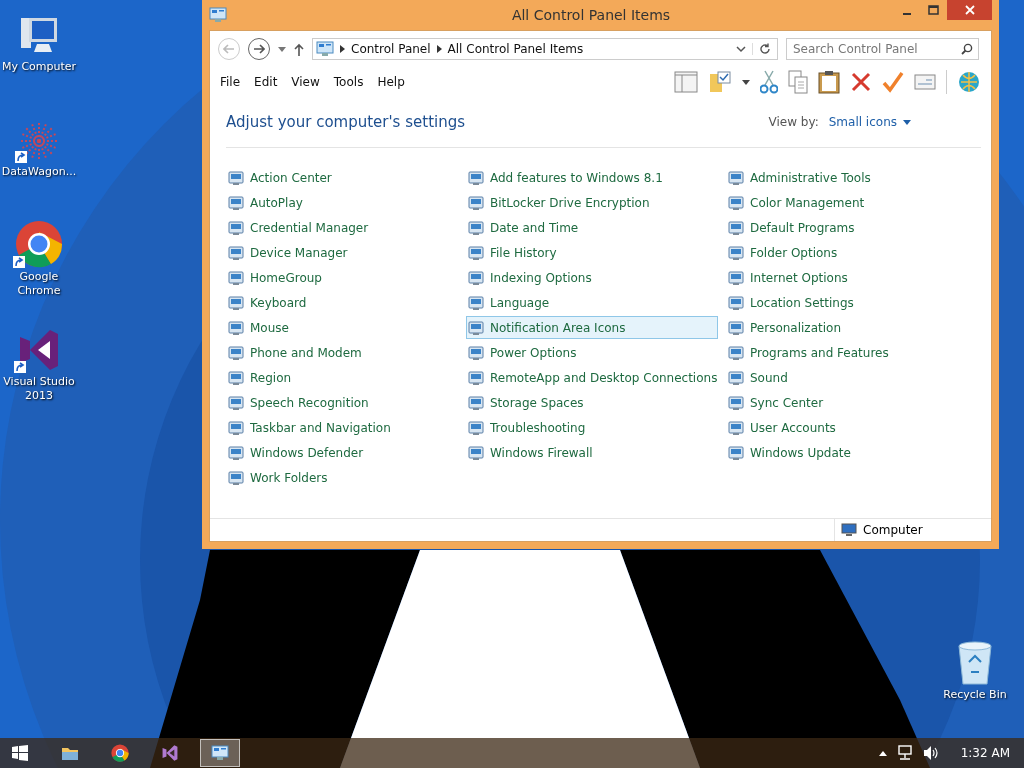  I want to click on view-by-dropdown: Small icons, so click(869, 122).